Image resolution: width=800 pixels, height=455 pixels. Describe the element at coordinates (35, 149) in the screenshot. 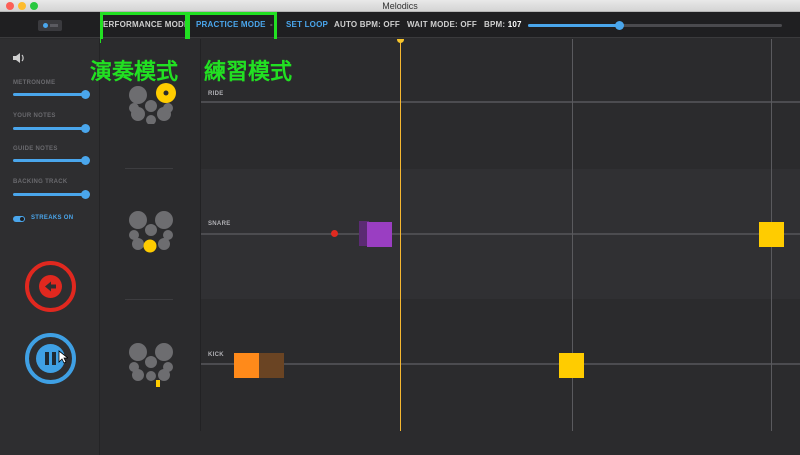

I see `guide-notes-label: GUIDE NOTES` at that location.